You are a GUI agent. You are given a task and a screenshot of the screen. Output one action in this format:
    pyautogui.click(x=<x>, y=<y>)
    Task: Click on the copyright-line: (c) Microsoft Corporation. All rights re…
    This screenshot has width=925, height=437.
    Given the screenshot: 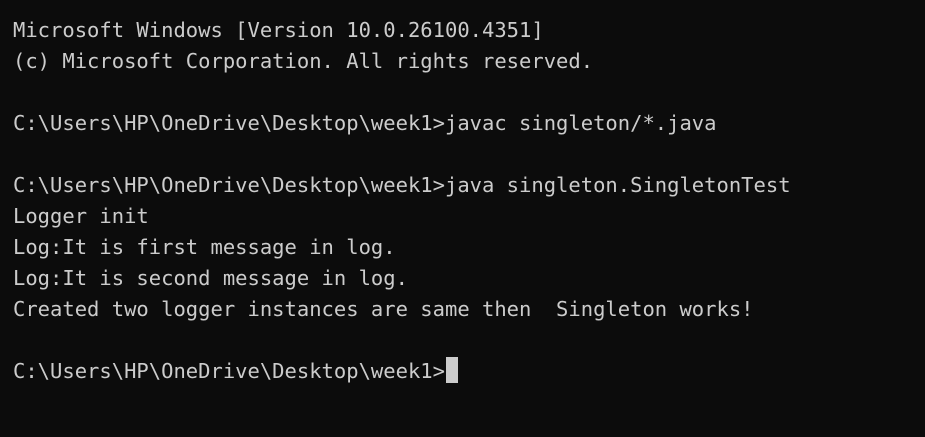 What is the action you would take?
    pyautogui.click(x=303, y=61)
    